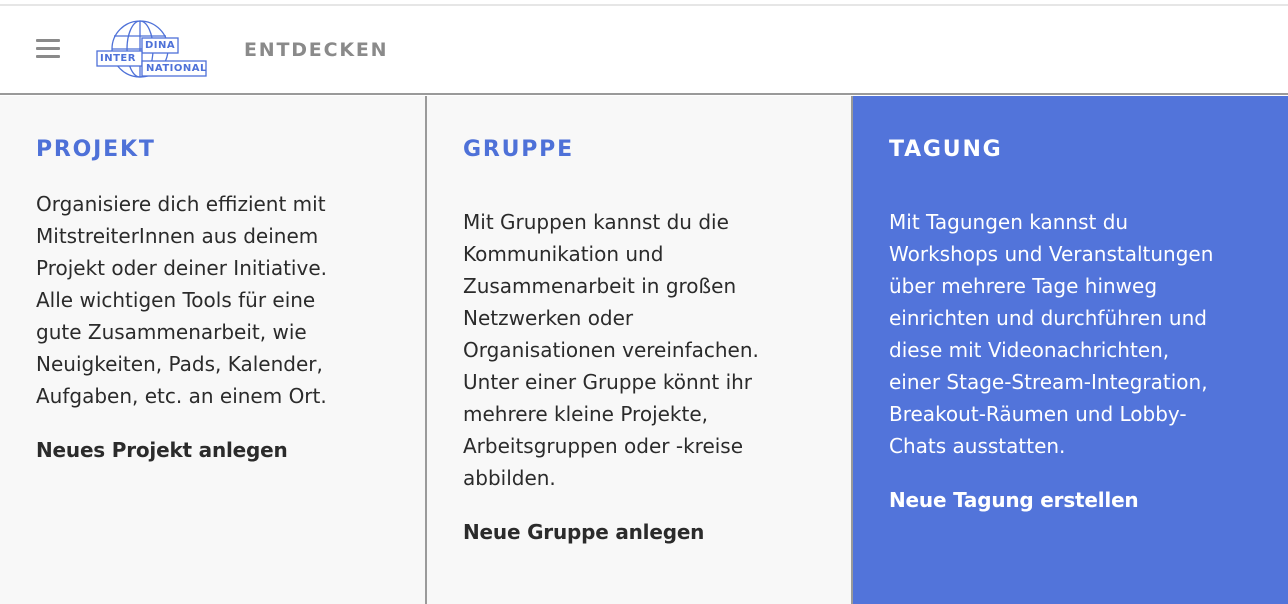 The image size is (1288, 604). Describe the element at coordinates (181, 204) in the screenshot. I see `description-line: Organisiere dich effizient mit` at that location.